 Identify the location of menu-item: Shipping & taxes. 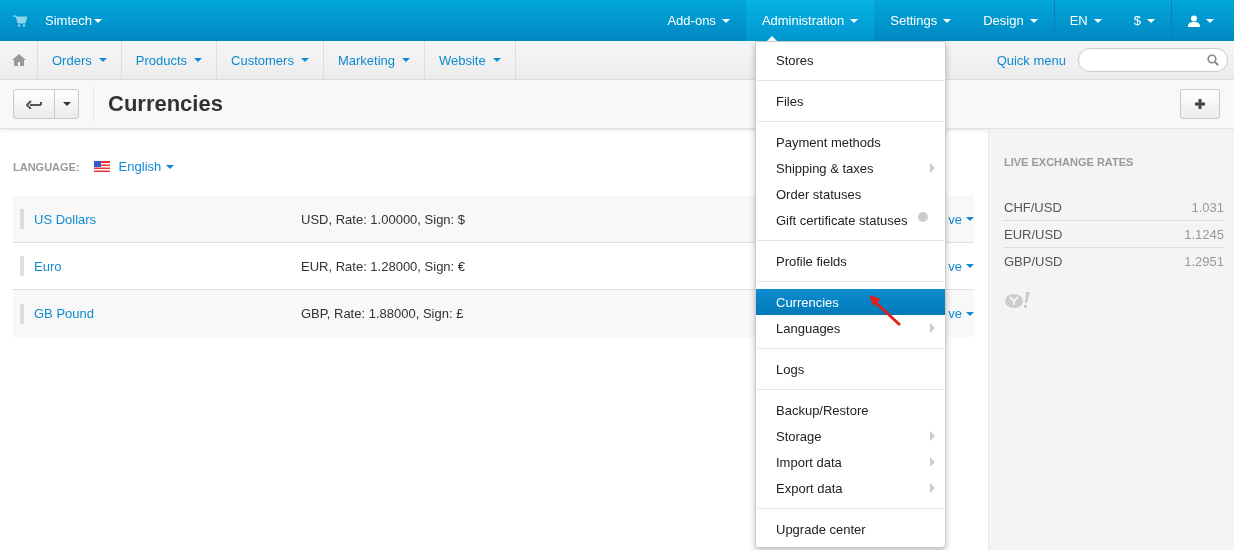
(850, 168).